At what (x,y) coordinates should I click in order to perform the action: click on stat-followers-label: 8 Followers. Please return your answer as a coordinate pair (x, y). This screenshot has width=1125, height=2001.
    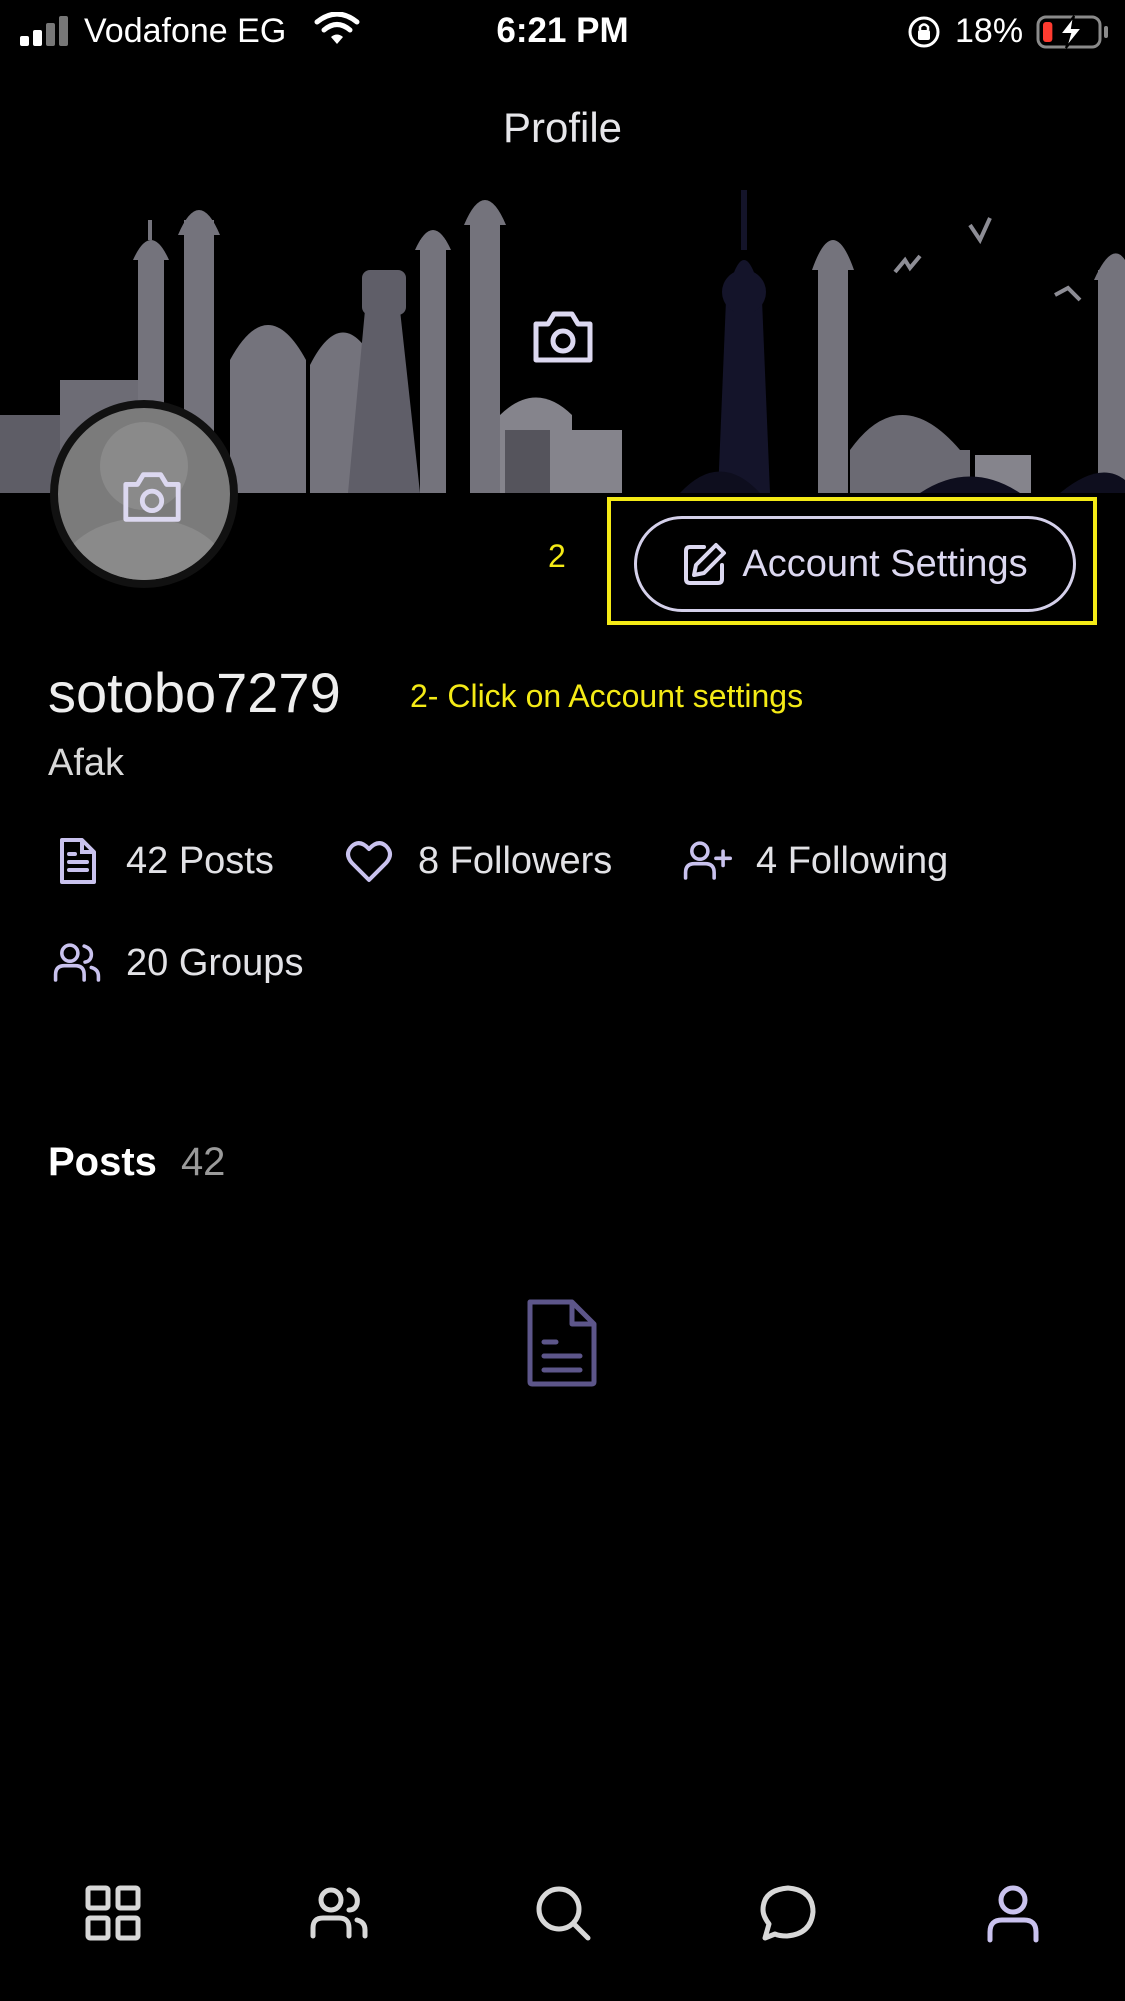
    Looking at the image, I should click on (515, 860).